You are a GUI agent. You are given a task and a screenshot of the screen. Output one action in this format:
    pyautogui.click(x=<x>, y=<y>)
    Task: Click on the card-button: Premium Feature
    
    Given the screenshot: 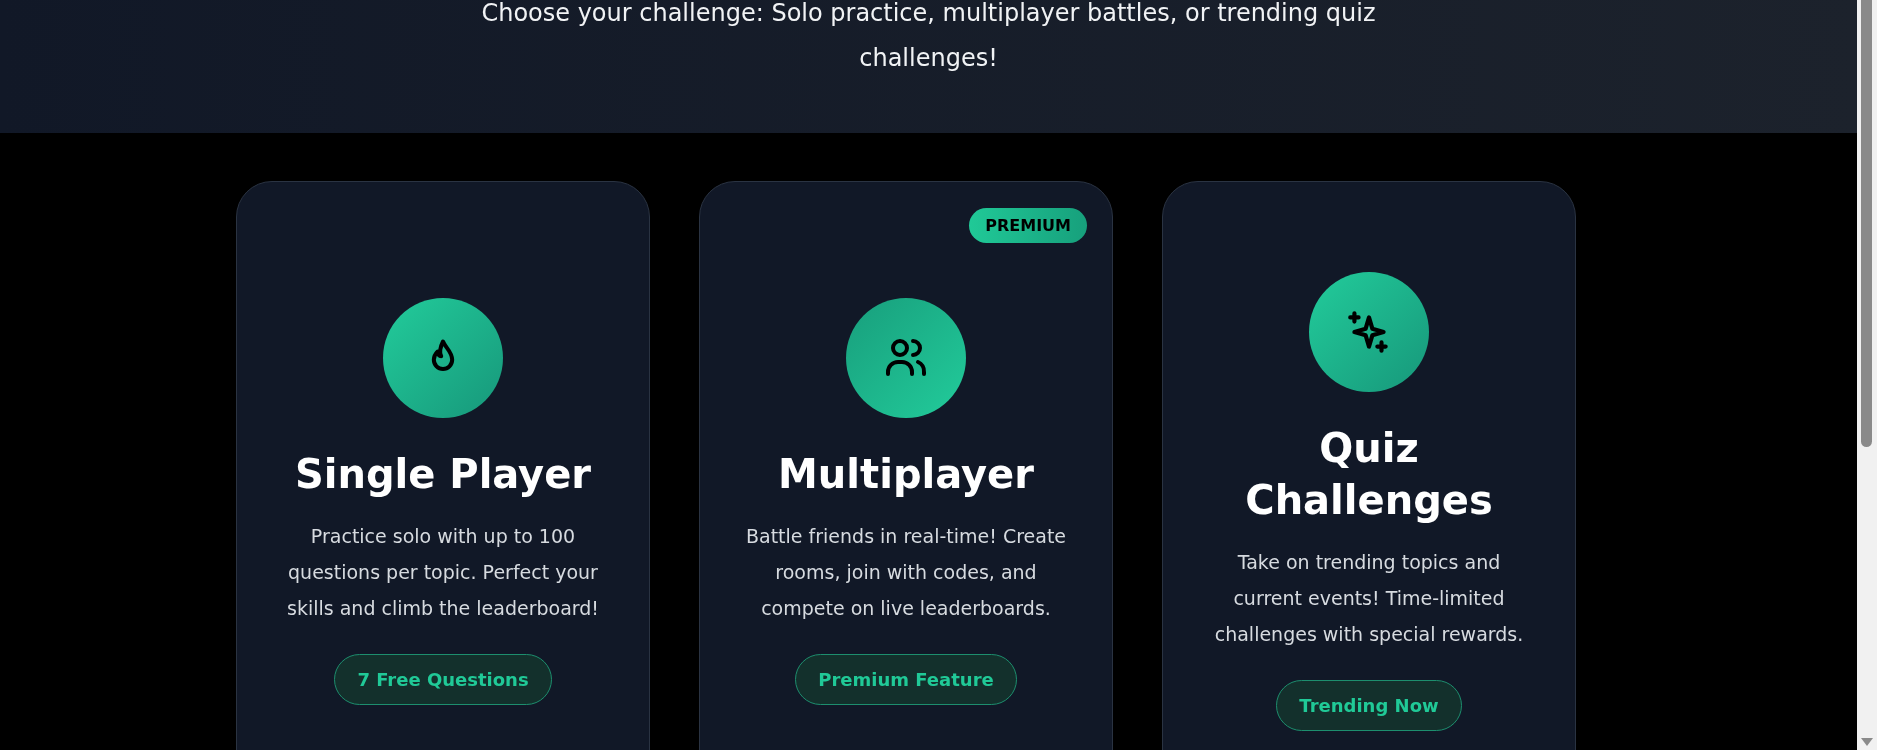 What is the action you would take?
    pyautogui.click(x=906, y=679)
    